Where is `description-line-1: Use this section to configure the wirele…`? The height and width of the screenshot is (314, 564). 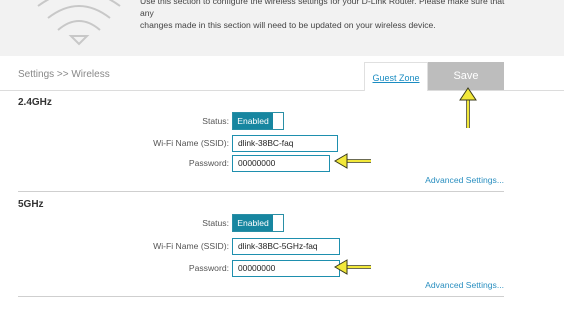
description-line-1: Use this section to configure the wirele… is located at coordinates (322, 9).